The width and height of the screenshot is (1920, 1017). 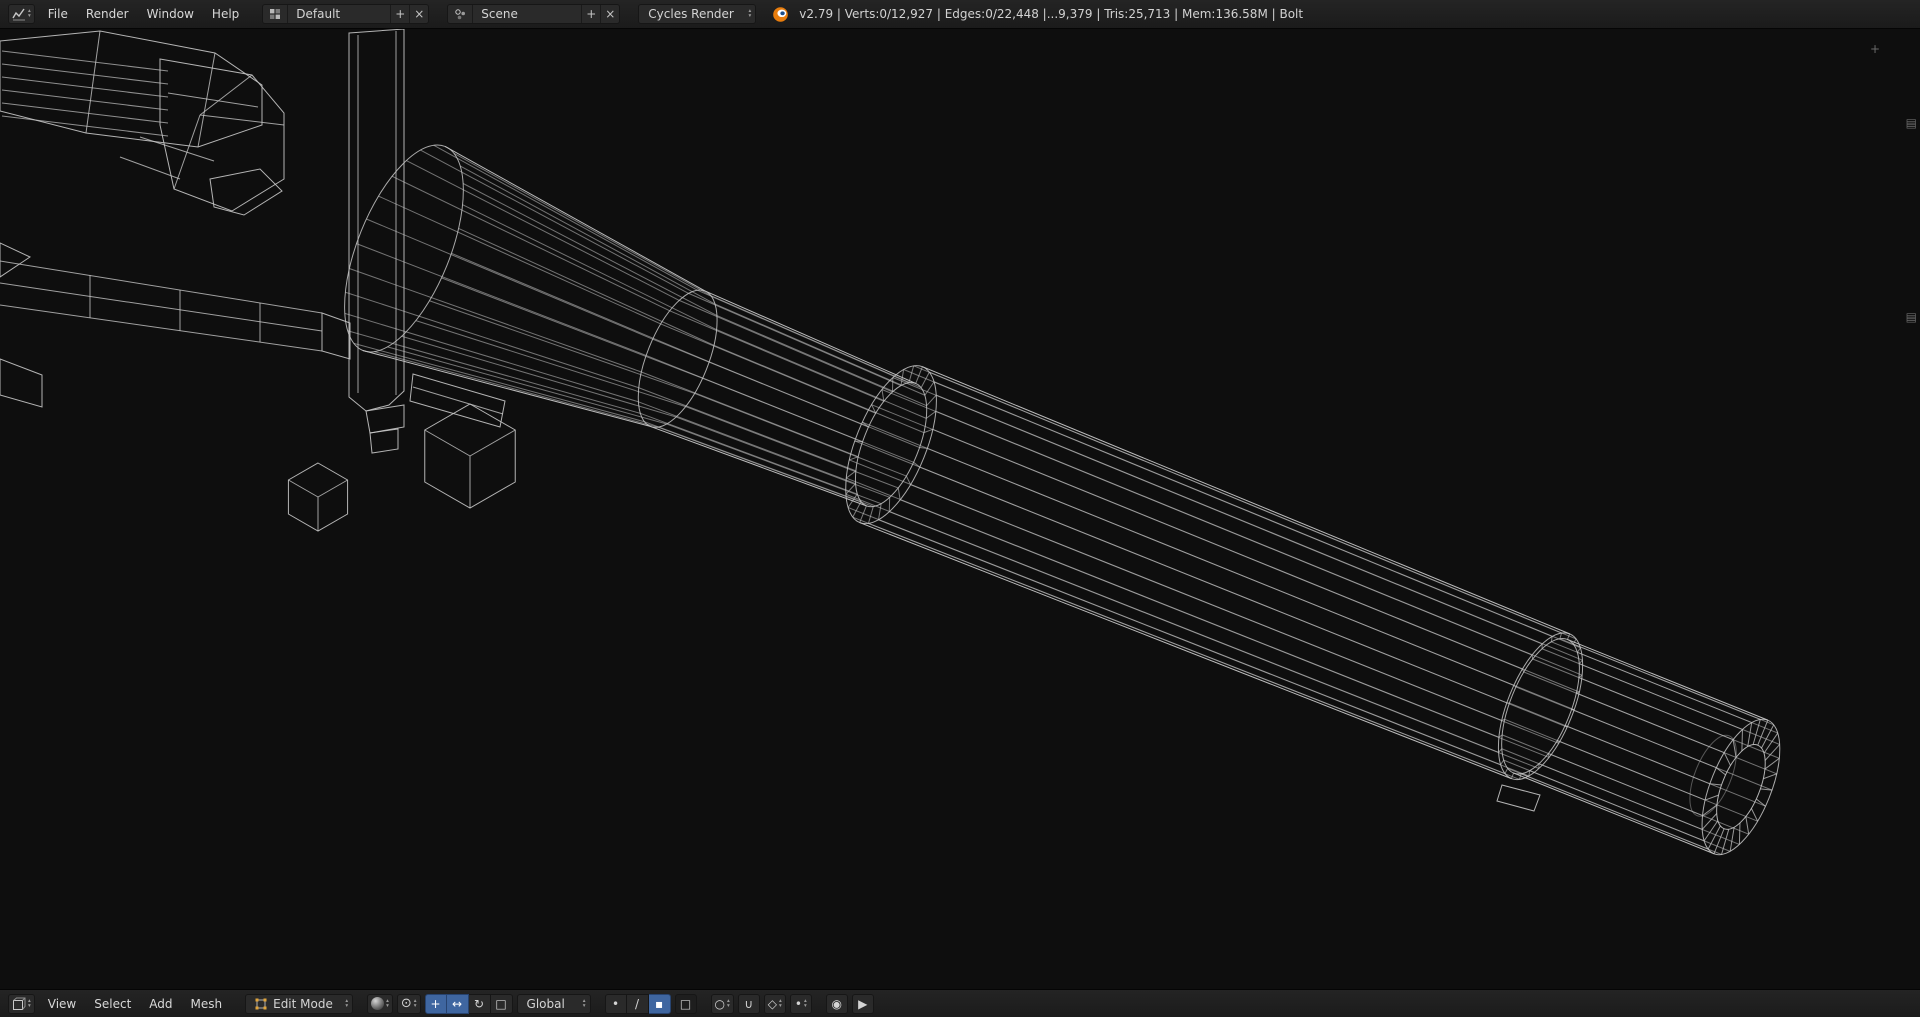 I want to click on mode-value: Edit Mode, so click(x=303, y=1003).